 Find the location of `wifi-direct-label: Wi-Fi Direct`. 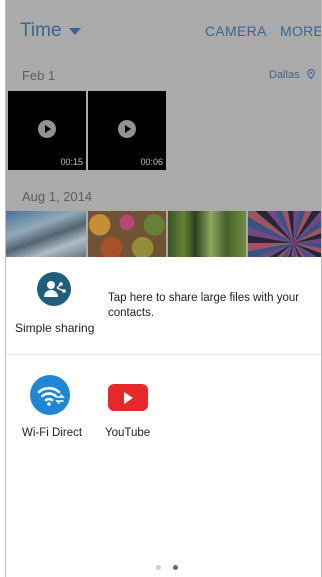

wifi-direct-label: Wi-Fi Direct is located at coordinates (52, 433).